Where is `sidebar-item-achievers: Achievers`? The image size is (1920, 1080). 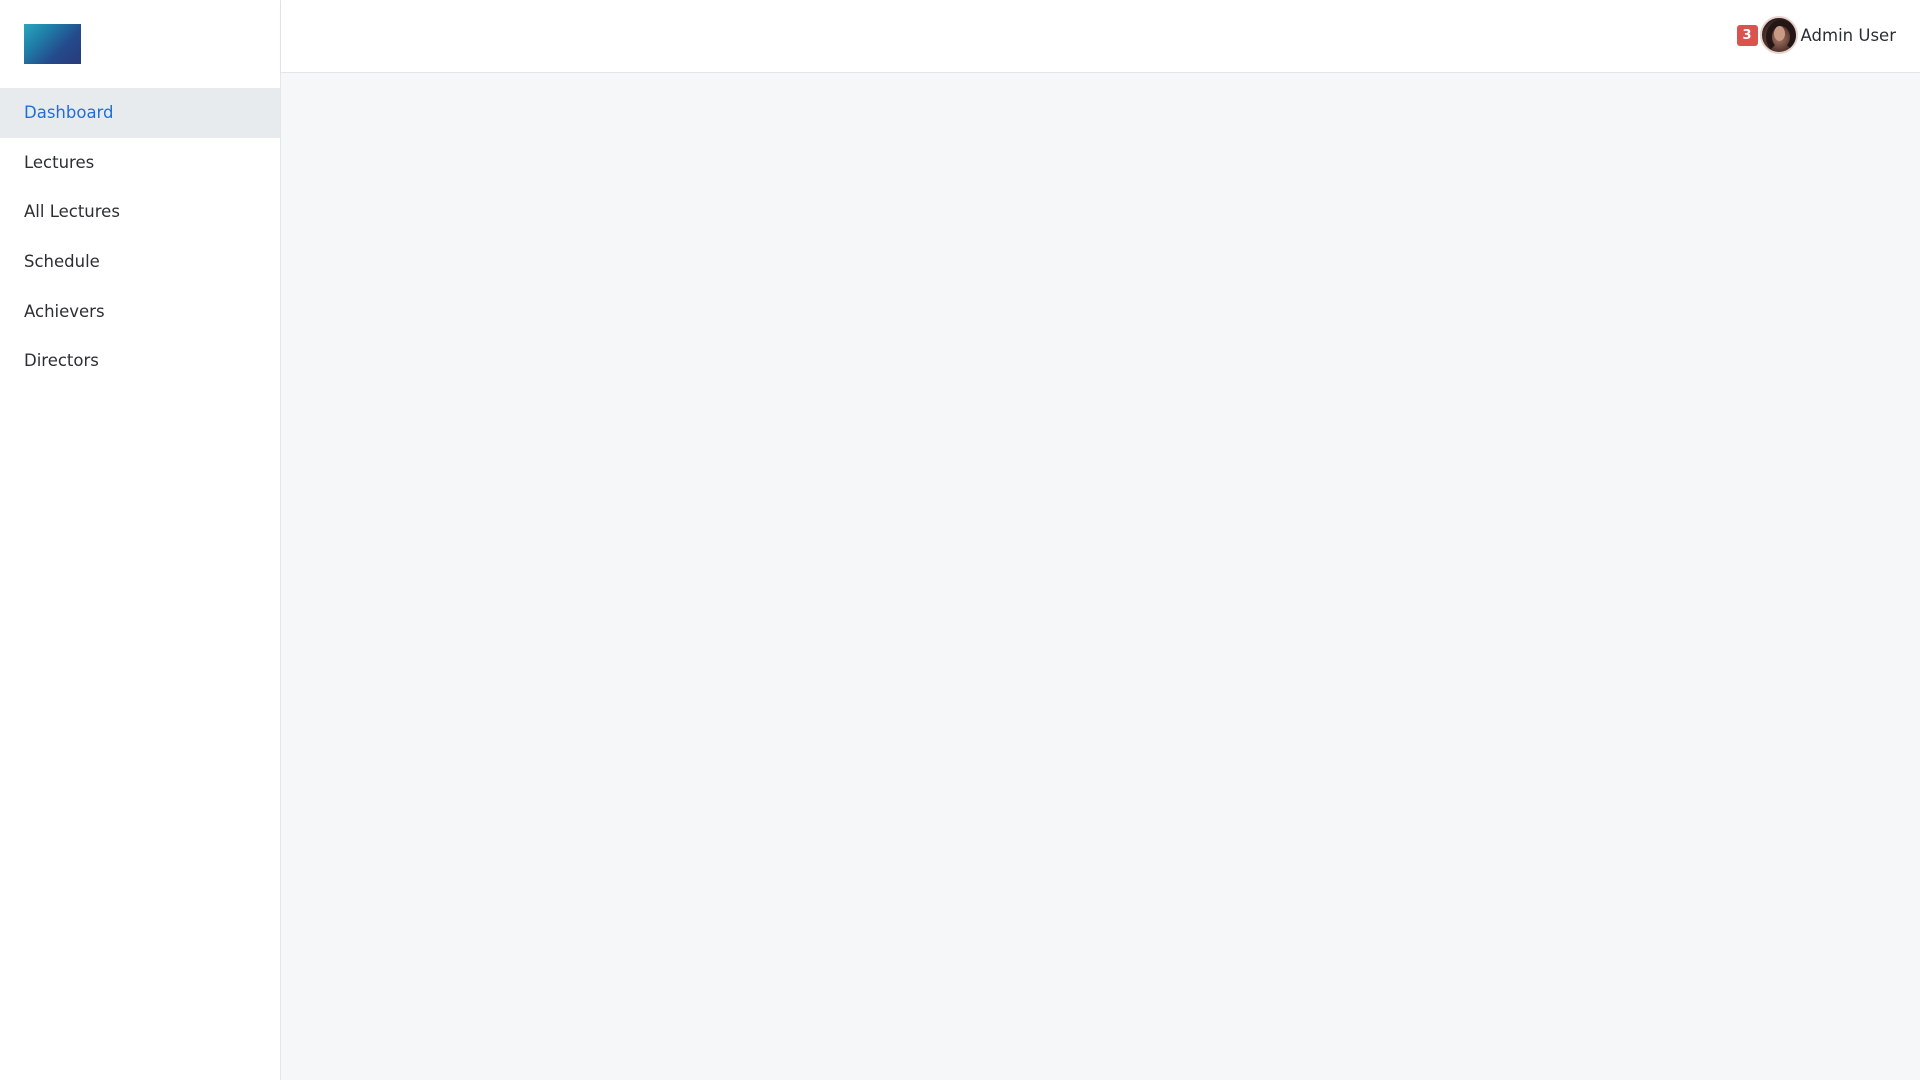
sidebar-item-achievers: Achievers is located at coordinates (140, 311).